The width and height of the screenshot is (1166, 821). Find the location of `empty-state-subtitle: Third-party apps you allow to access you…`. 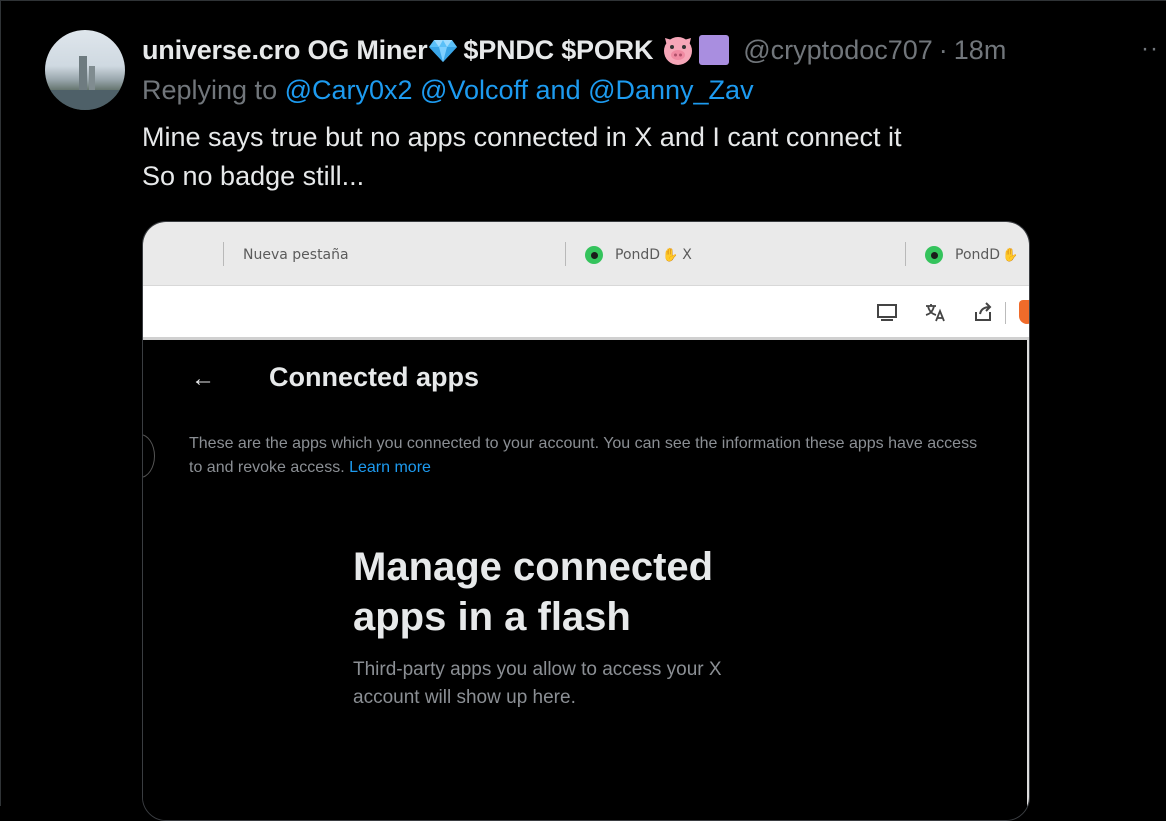

empty-state-subtitle: Third-party apps you allow to access you… is located at coordinates (537, 683).